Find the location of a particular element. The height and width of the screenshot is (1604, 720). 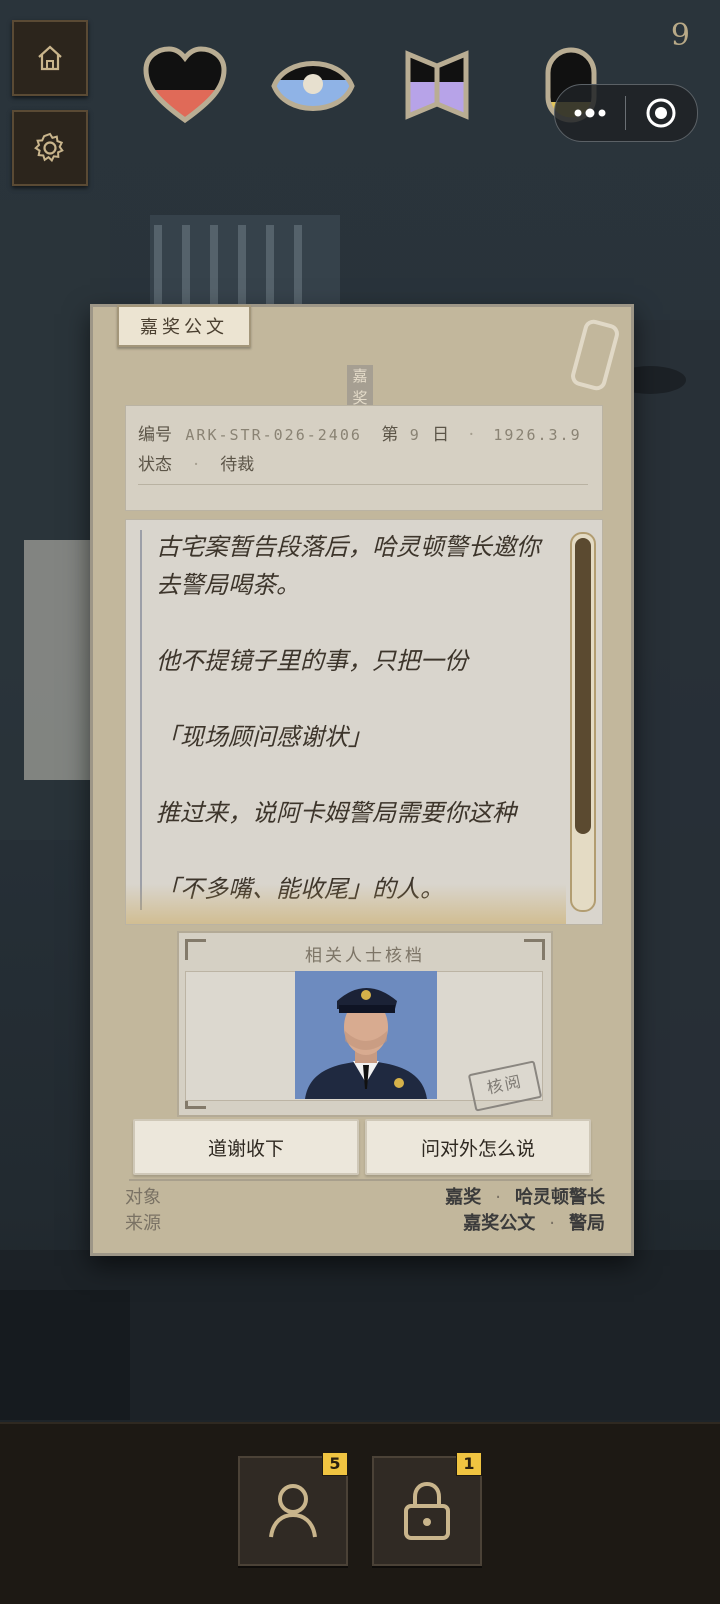

mini-program-capsule is located at coordinates (626, 113).